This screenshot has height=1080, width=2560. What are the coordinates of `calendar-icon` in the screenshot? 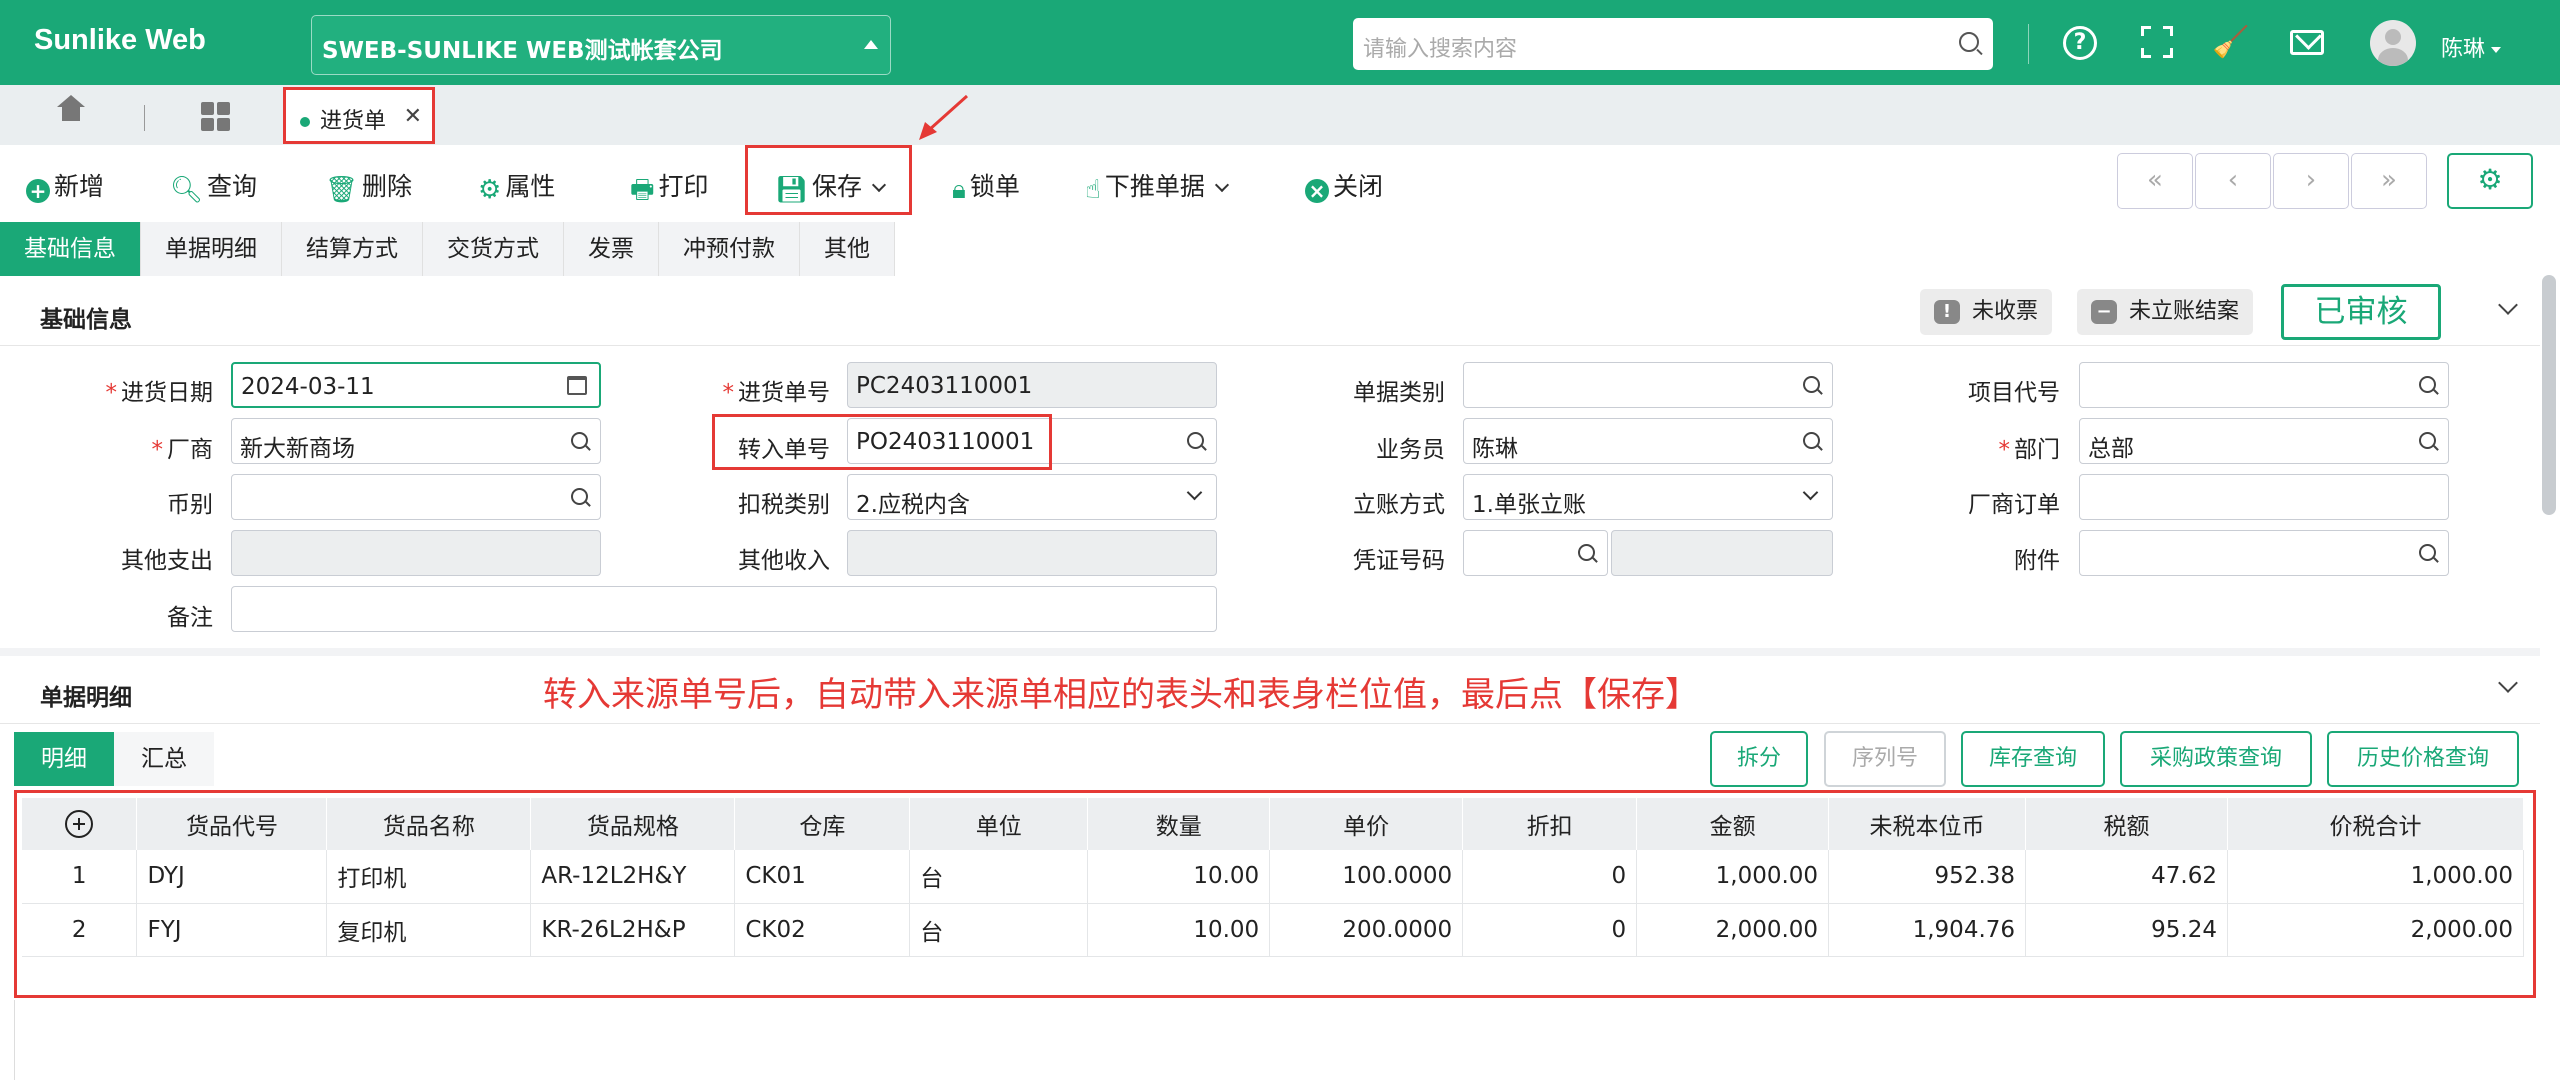 It's located at (577, 385).